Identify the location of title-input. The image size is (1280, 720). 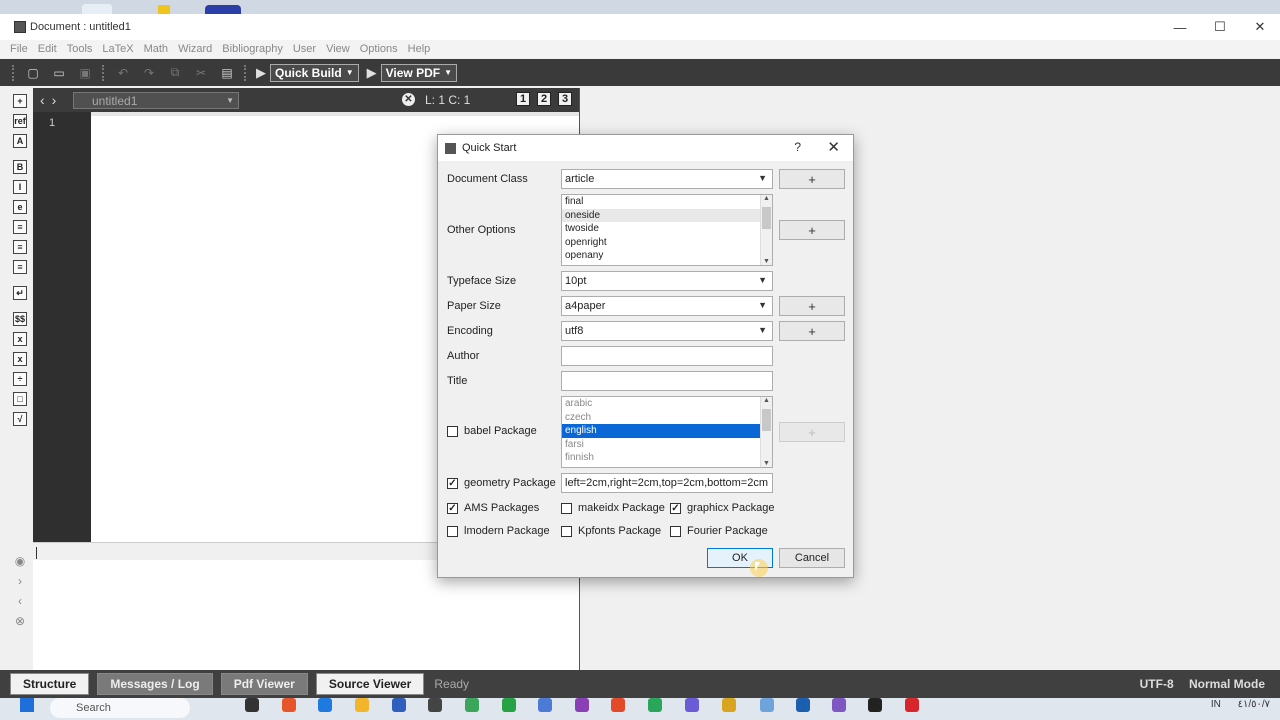
(667, 381).